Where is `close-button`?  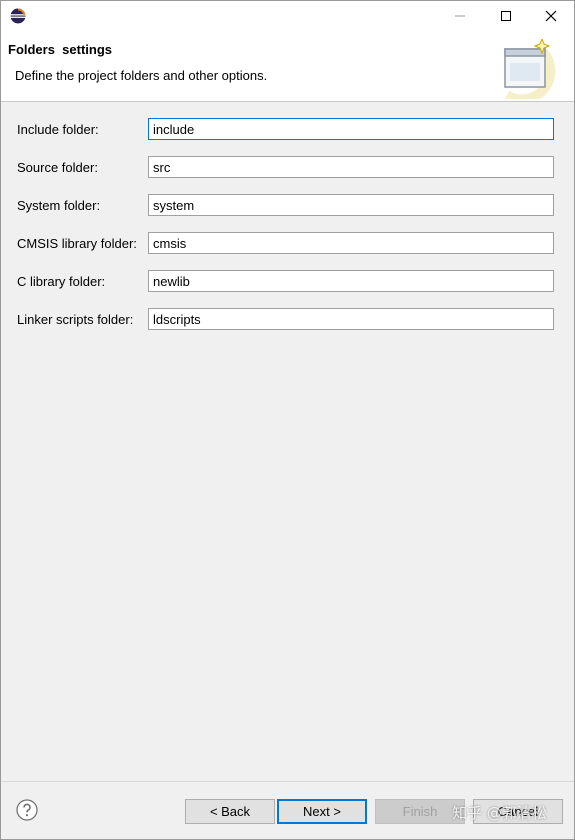
close-button is located at coordinates (551, 16).